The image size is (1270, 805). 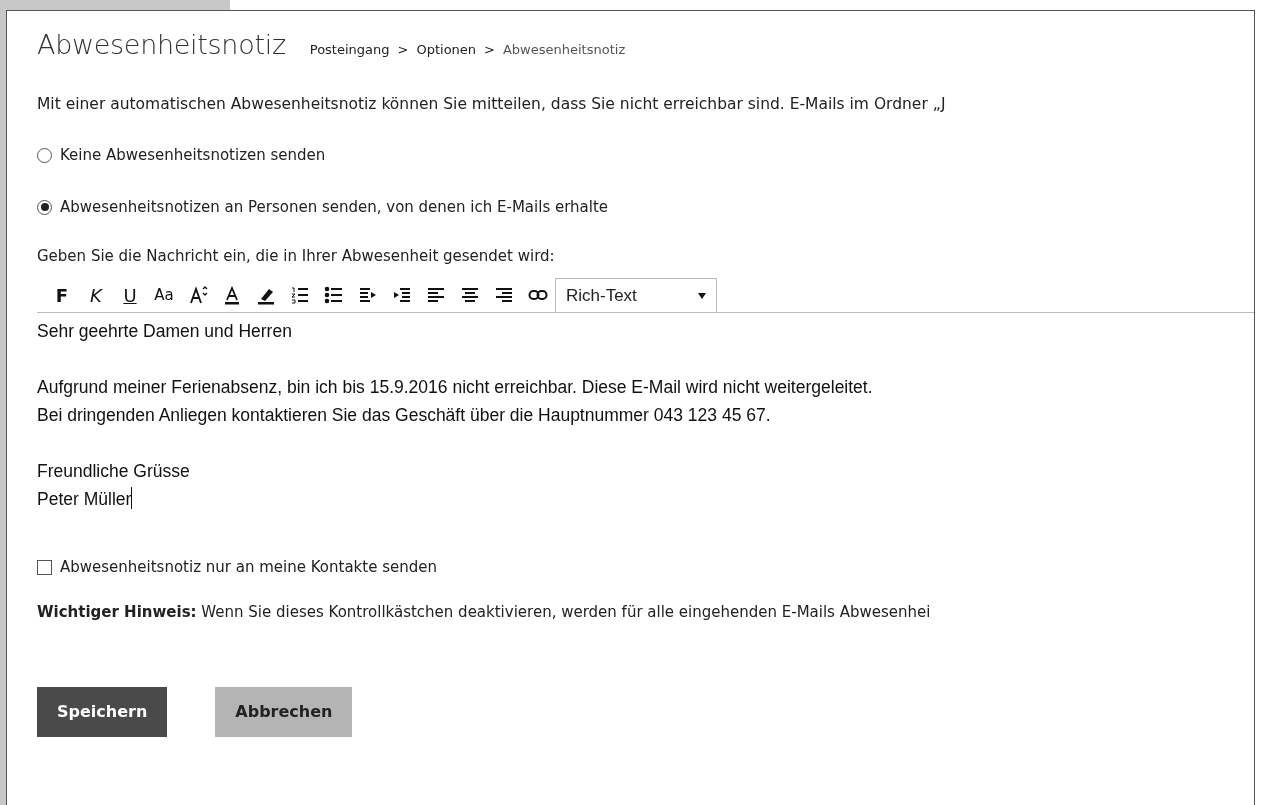 What do you see at coordinates (96, 295) in the screenshot?
I see `italic-button: K` at bounding box center [96, 295].